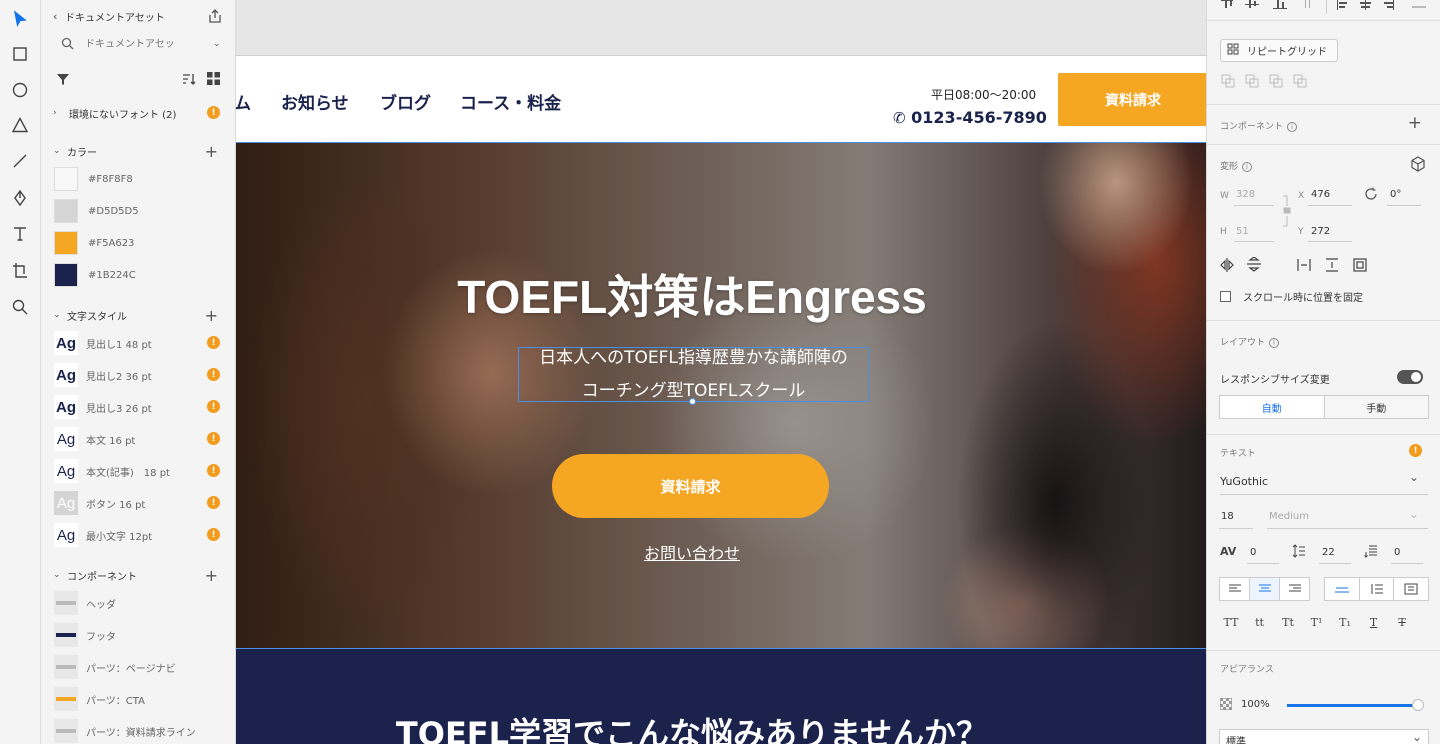 This screenshot has height=744, width=1440. I want to click on opacity-slider-knob, so click(1418, 705).